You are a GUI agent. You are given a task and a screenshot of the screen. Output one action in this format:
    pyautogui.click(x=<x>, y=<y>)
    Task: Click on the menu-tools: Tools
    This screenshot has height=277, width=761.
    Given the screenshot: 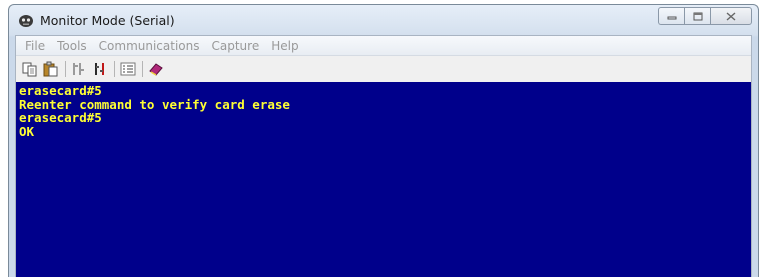 What is the action you would take?
    pyautogui.click(x=72, y=46)
    